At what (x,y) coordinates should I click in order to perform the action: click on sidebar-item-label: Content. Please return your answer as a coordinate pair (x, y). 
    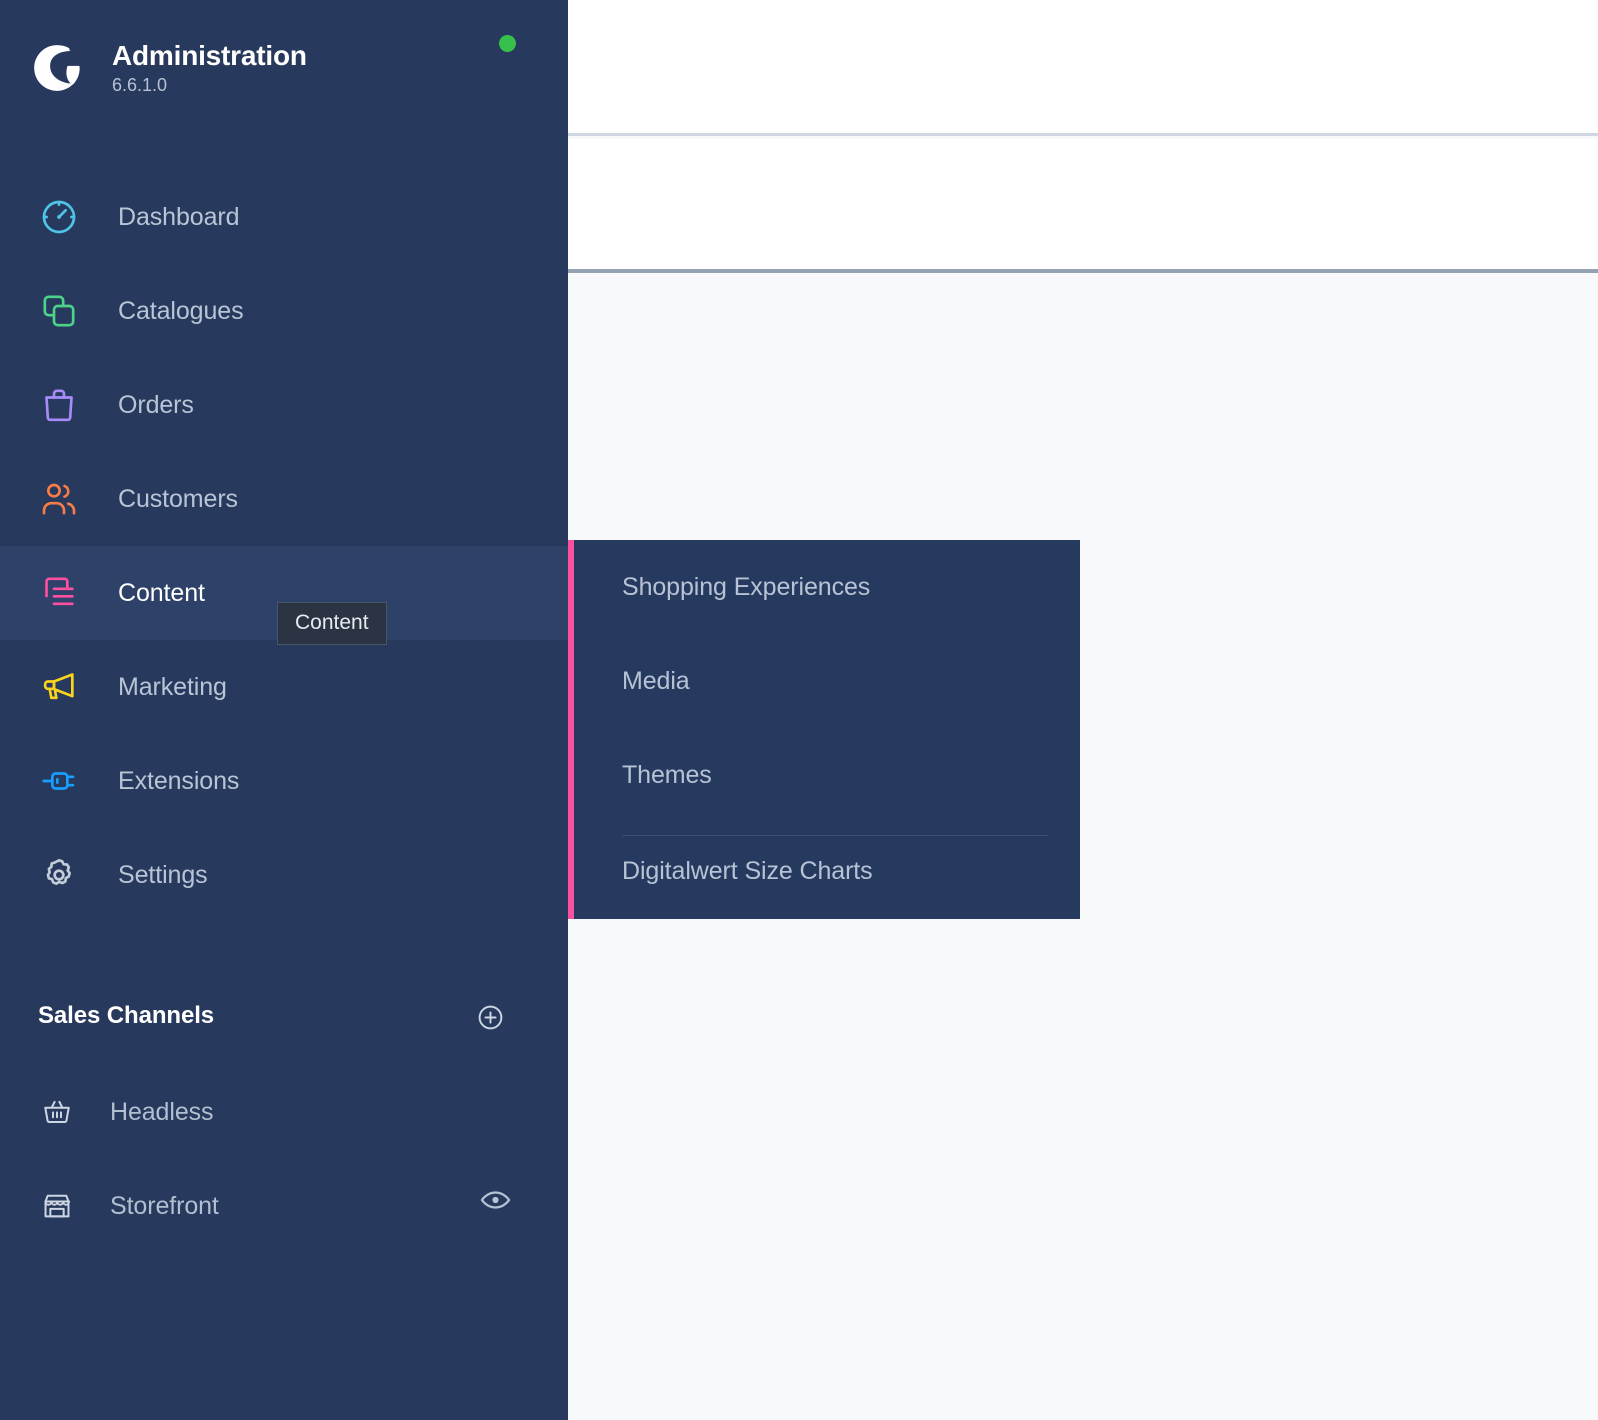
    Looking at the image, I should click on (161, 592).